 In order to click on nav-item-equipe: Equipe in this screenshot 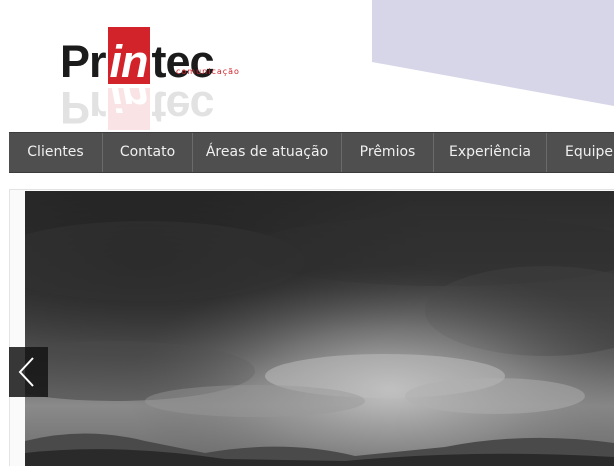, I will do `click(580, 152)`.